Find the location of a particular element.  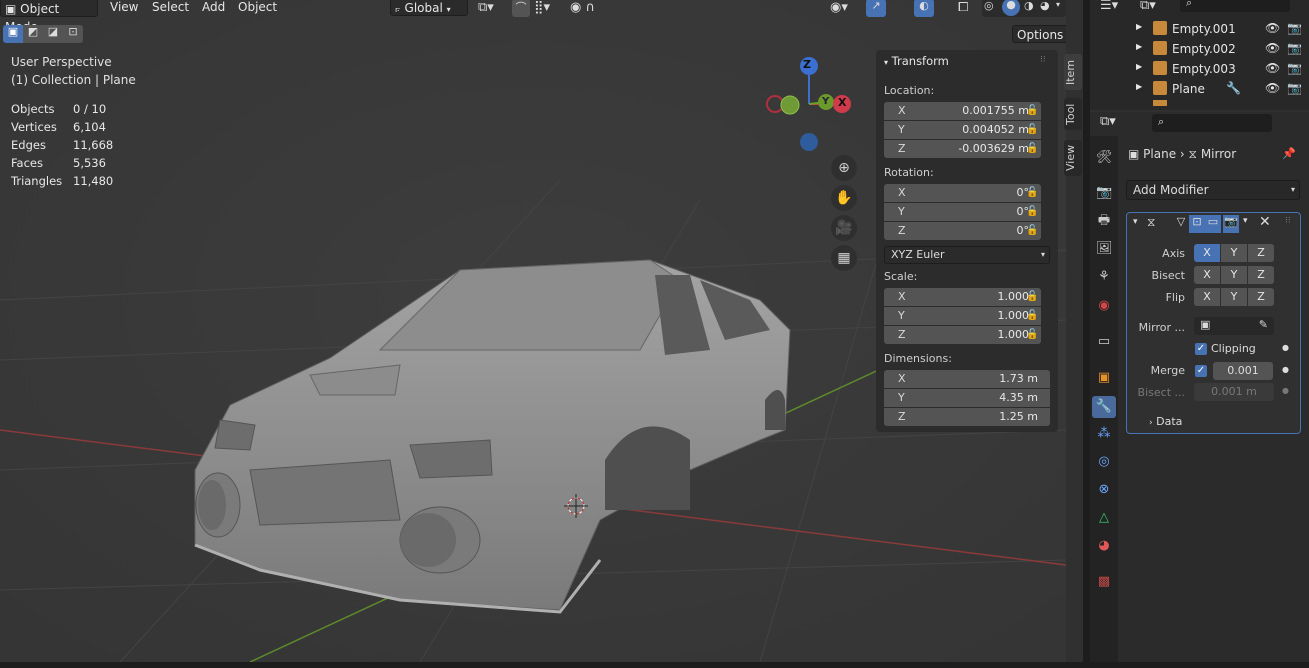

snap-grid-icon: ⣿▾ is located at coordinates (542, 7).